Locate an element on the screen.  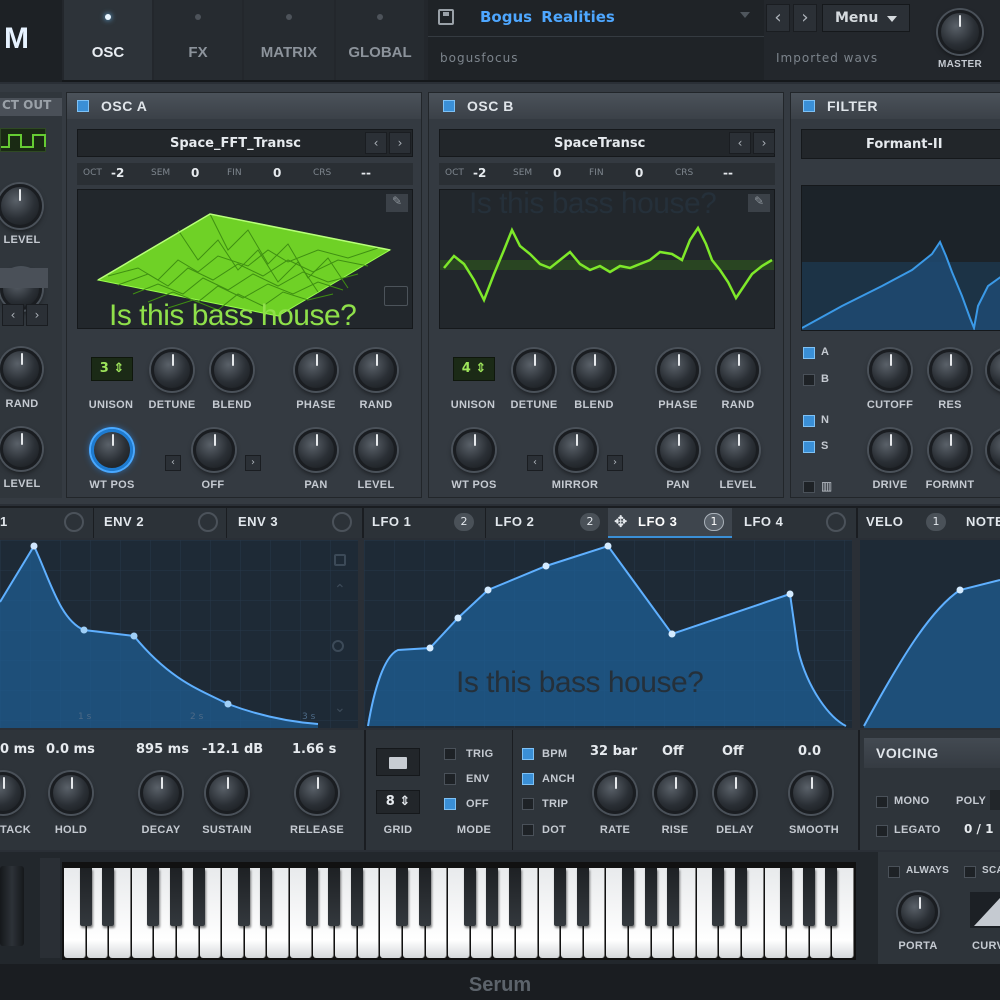
osc-b-prev-wave-button: ‹ is located at coordinates (740, 143).